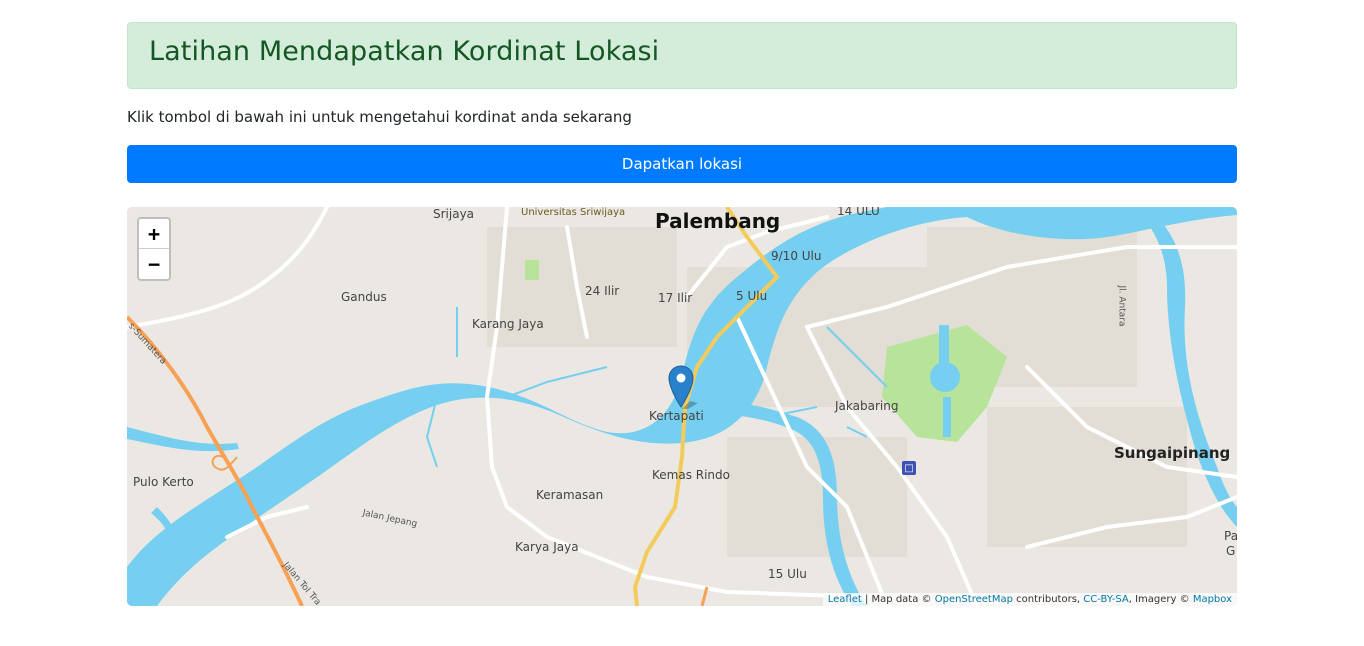 This screenshot has width=1364, height=646. I want to click on osm-link: OpenStreetMap, so click(974, 599).